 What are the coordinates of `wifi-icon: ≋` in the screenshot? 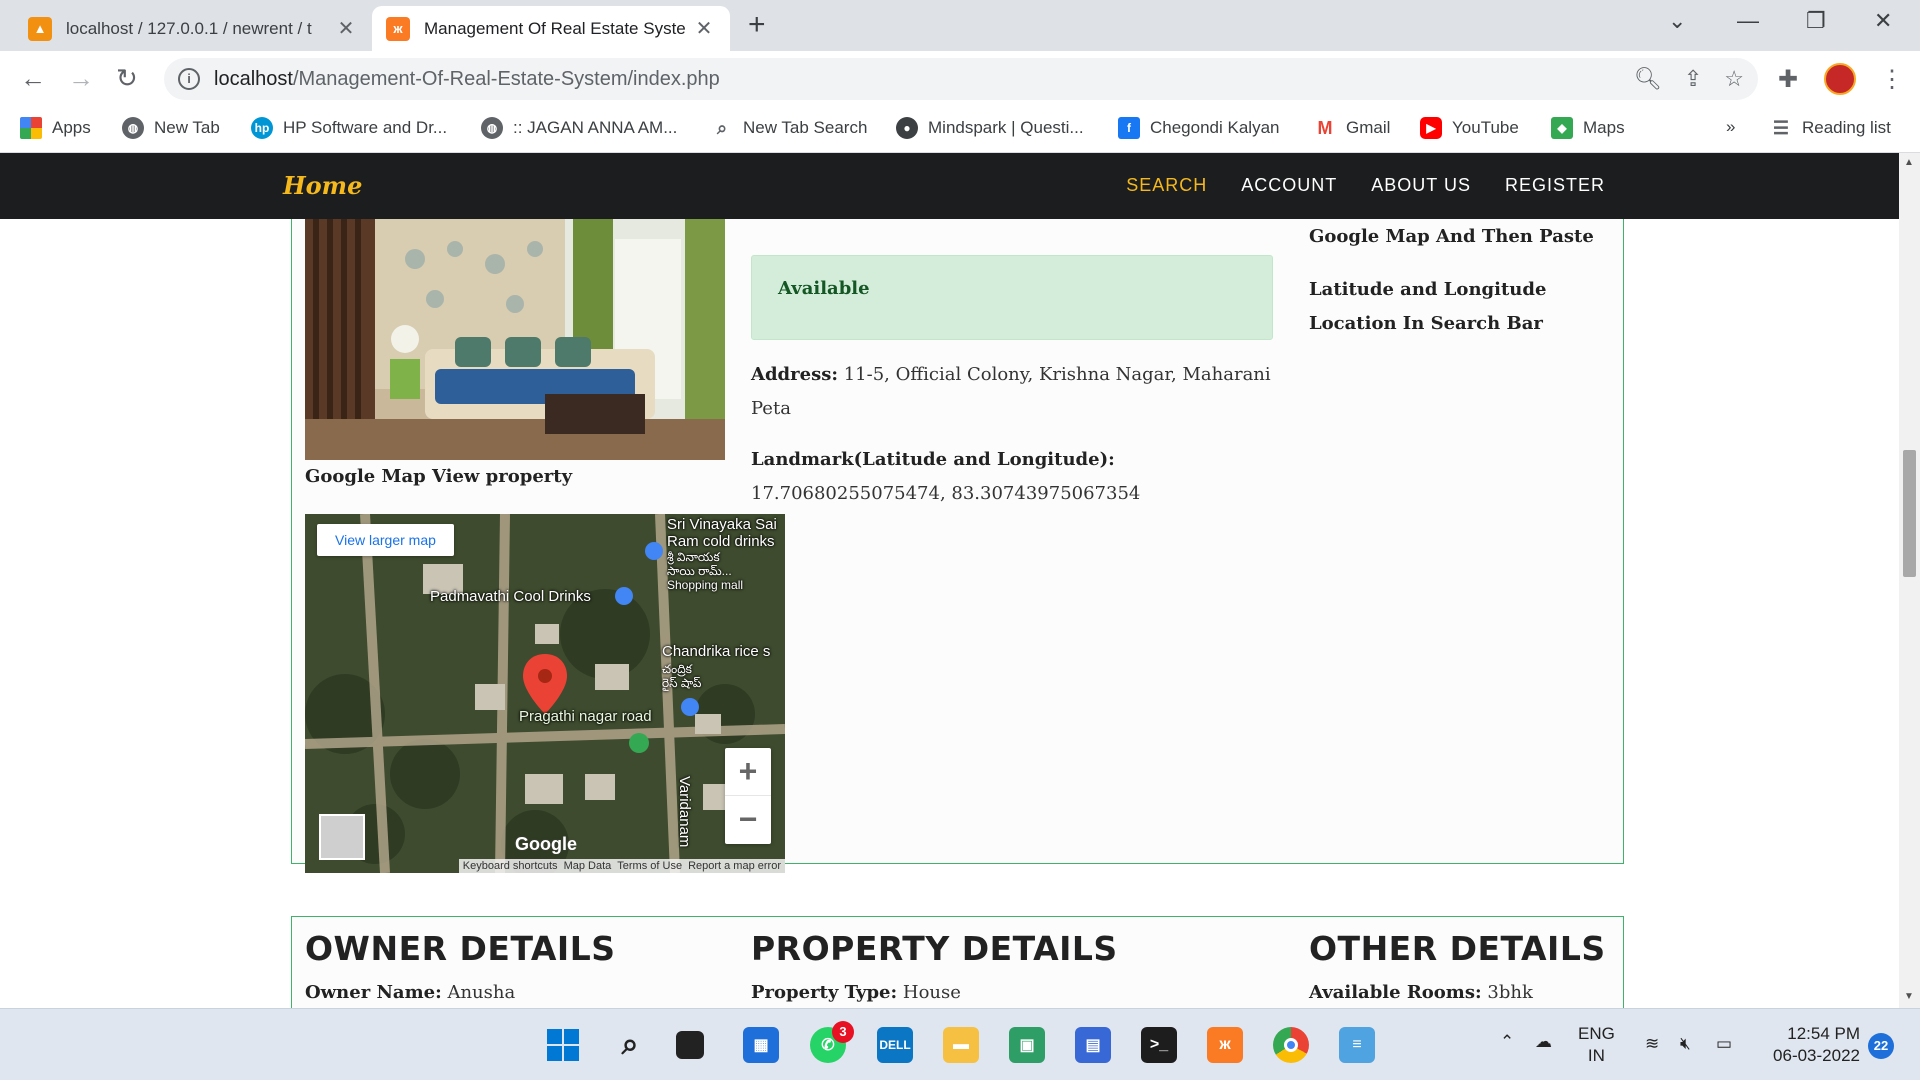 It's located at (1652, 1044).